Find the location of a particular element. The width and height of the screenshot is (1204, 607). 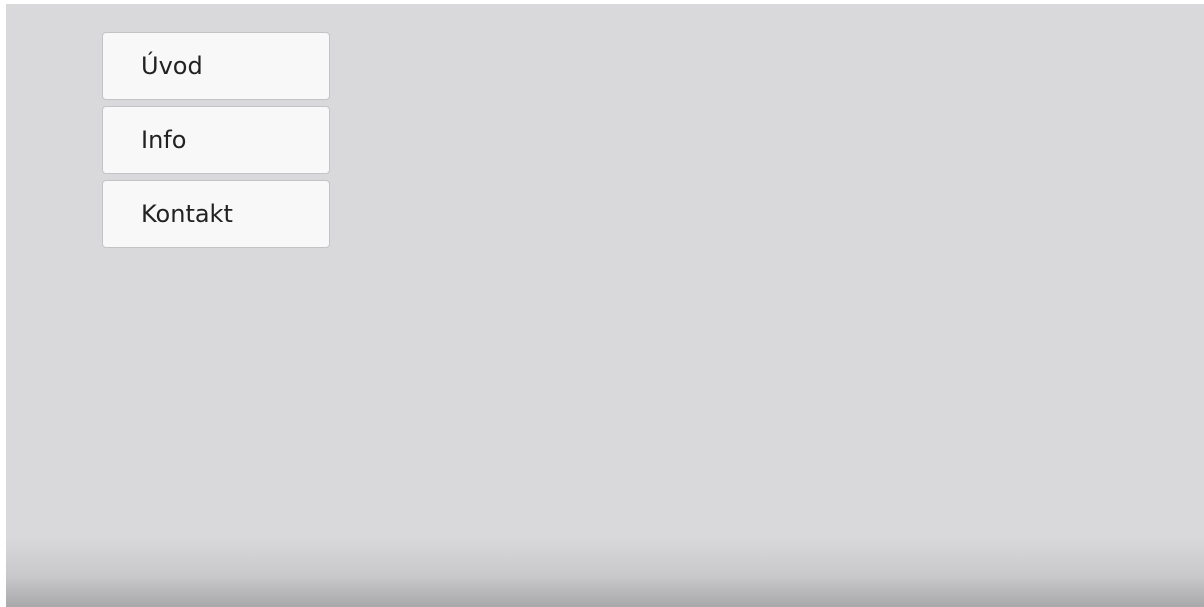

nav-item-kontakt: Kontakt is located at coordinates (216, 214).